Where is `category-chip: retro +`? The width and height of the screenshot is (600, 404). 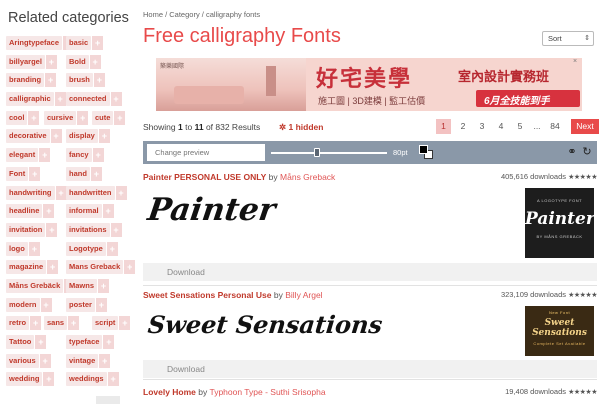
category-chip: retro + is located at coordinates (24, 323).